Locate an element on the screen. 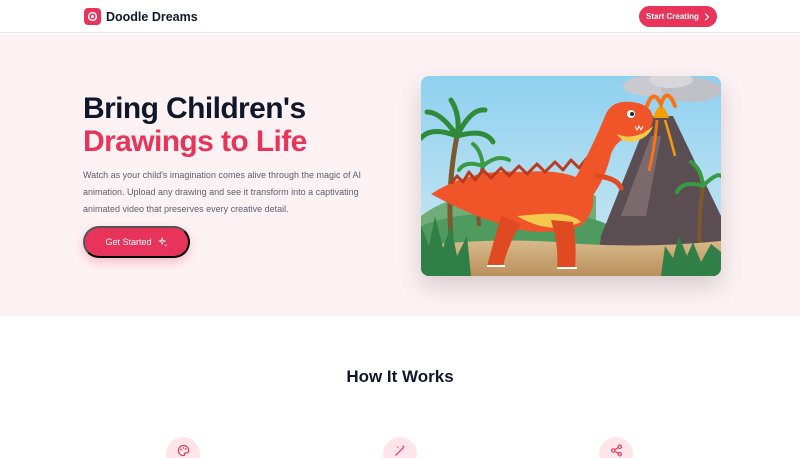  hero-title-line1: Bring Children's is located at coordinates (194, 108).